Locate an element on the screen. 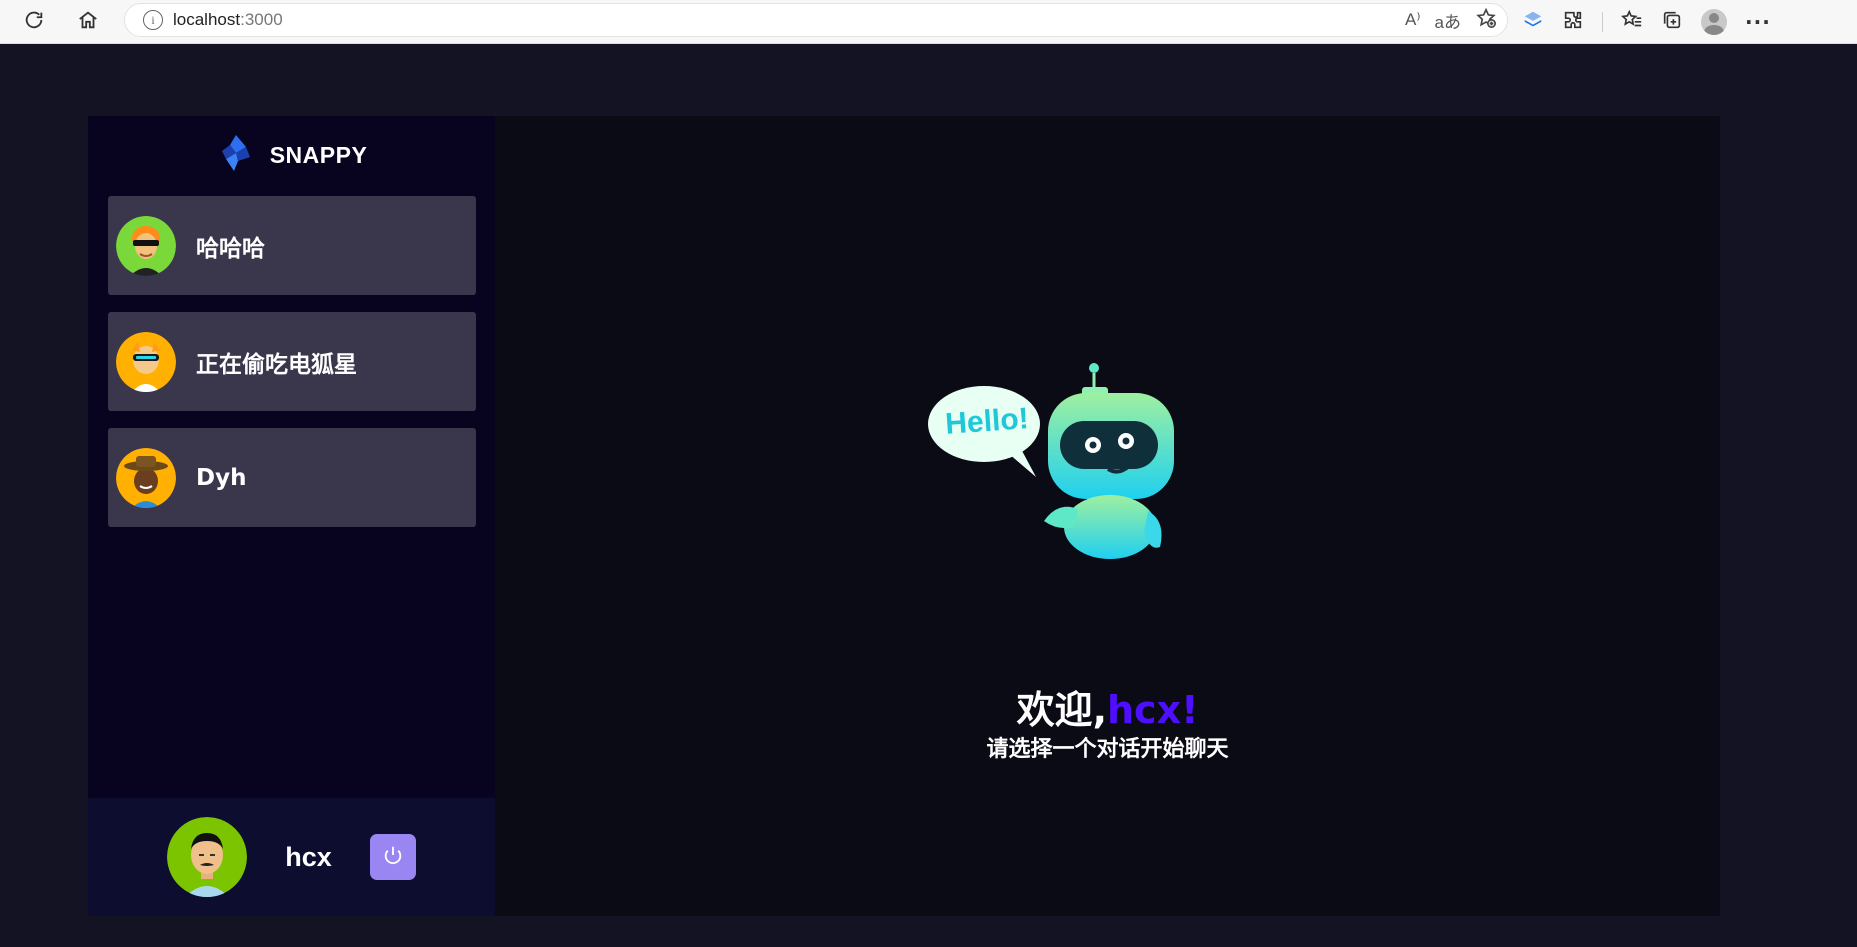  contact-item: Dyh is located at coordinates (292, 477).